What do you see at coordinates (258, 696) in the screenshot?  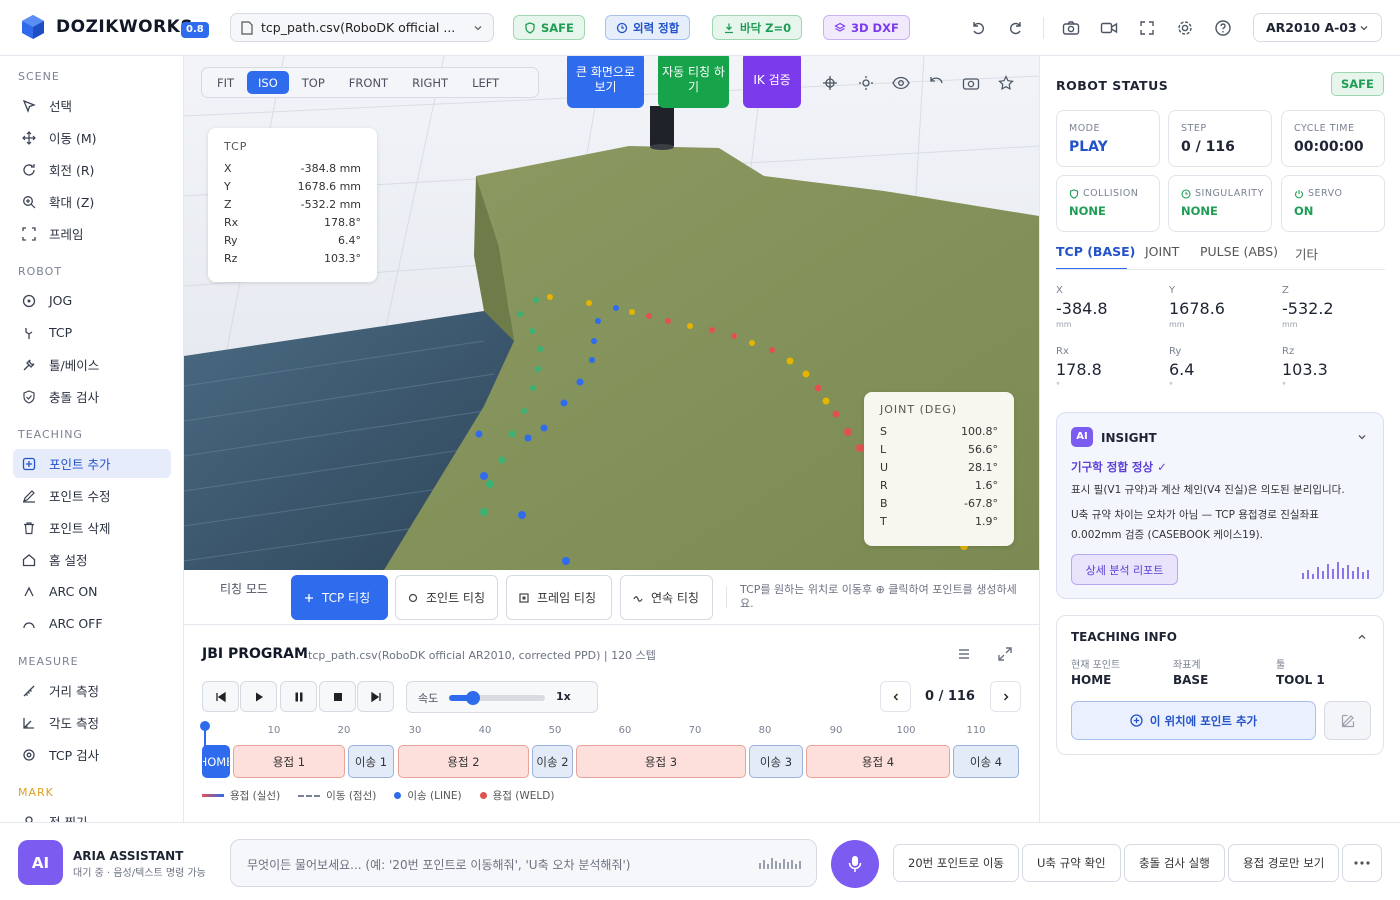 I see `play-button` at bounding box center [258, 696].